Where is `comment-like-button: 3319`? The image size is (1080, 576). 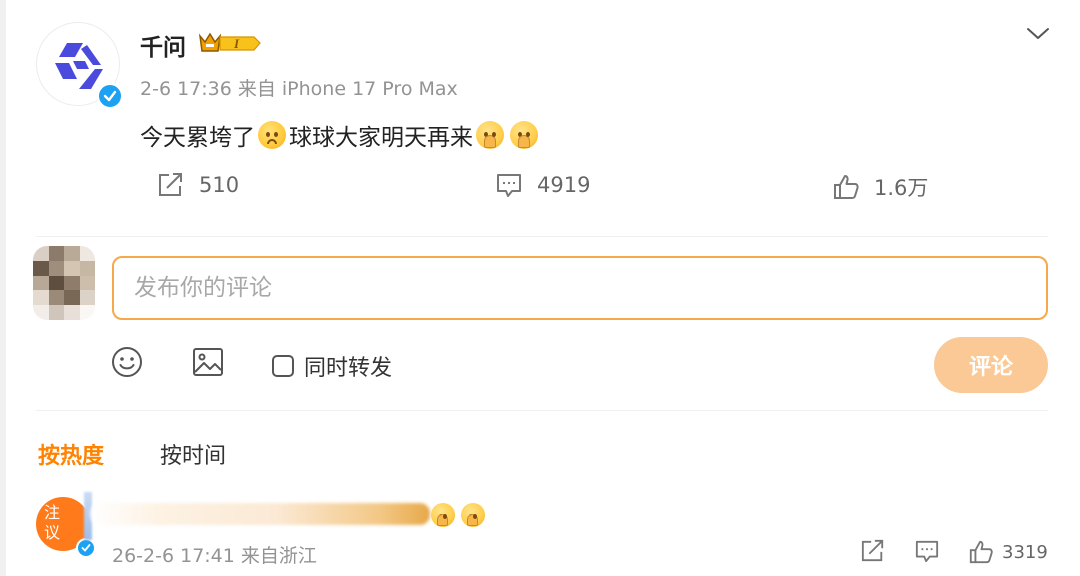 comment-like-button: 3319 is located at coordinates (1008, 552).